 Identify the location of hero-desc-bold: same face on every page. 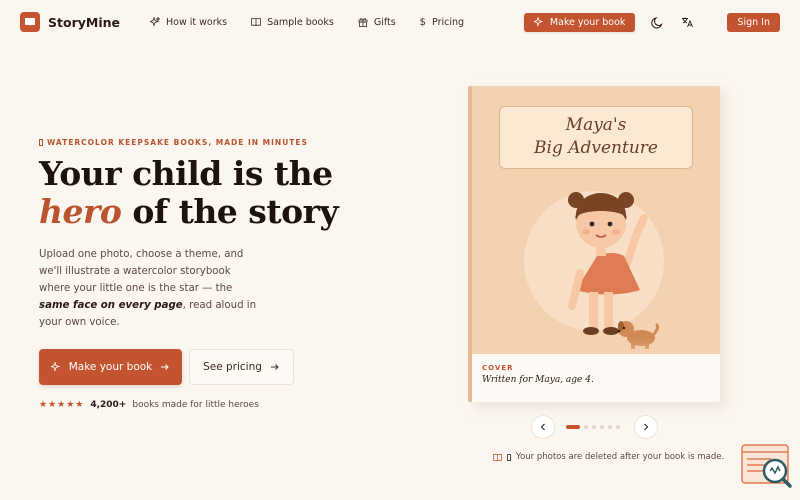
(111, 305).